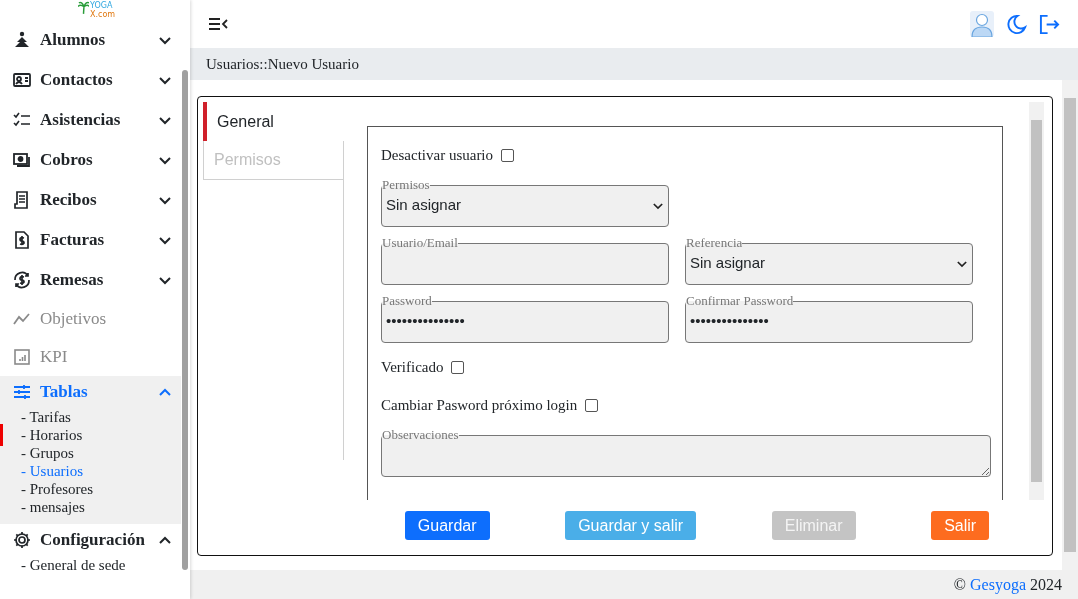 The height and width of the screenshot is (599, 1078). What do you see at coordinates (686, 453) in the screenshot?
I see `textarea-field: Observaciones` at bounding box center [686, 453].